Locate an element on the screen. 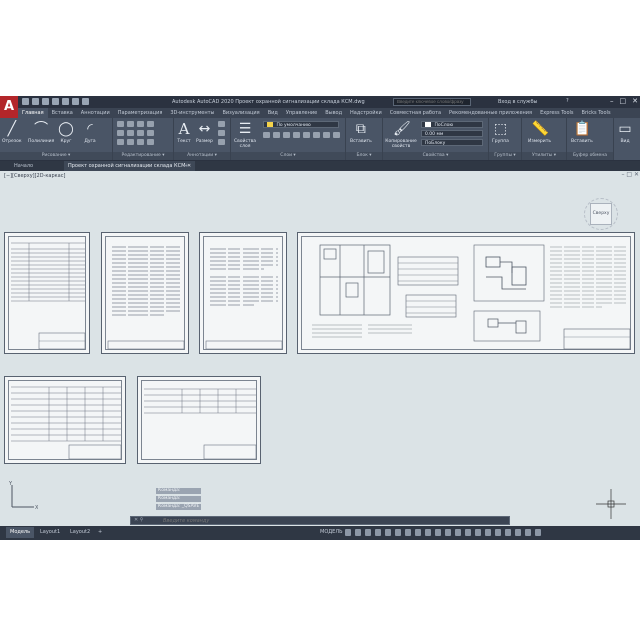  isolate-objects-icon is located at coordinates (498, 532).